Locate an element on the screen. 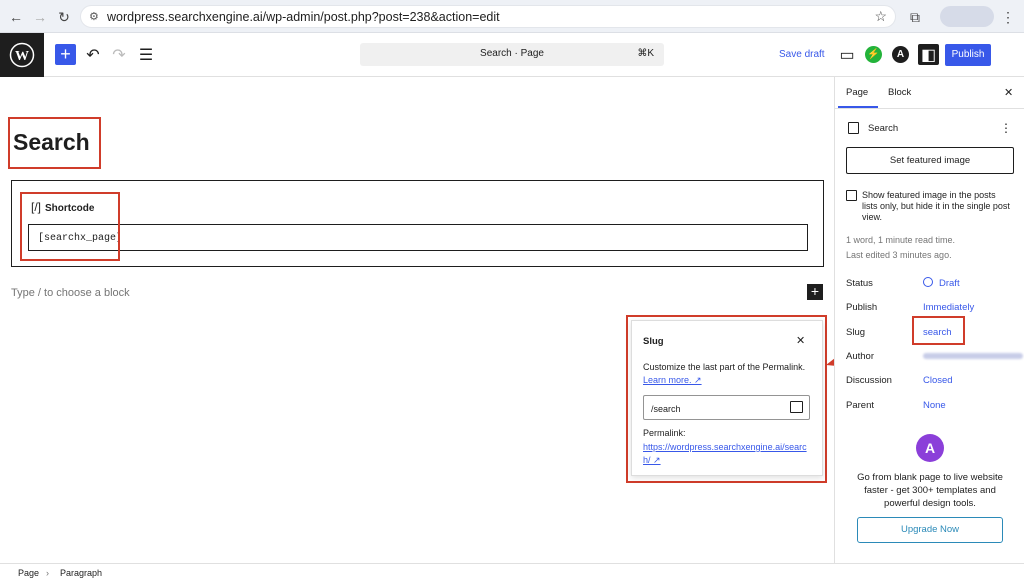  draft-status-icon is located at coordinates (928, 282).